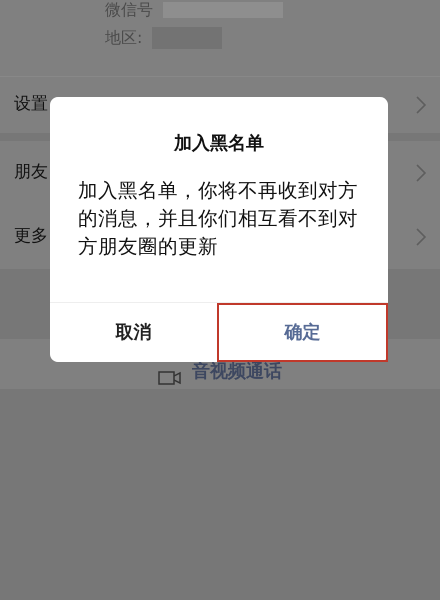 The image size is (440, 600). What do you see at coordinates (218, 144) in the screenshot?
I see `dialog-title: 加入黑名单` at bounding box center [218, 144].